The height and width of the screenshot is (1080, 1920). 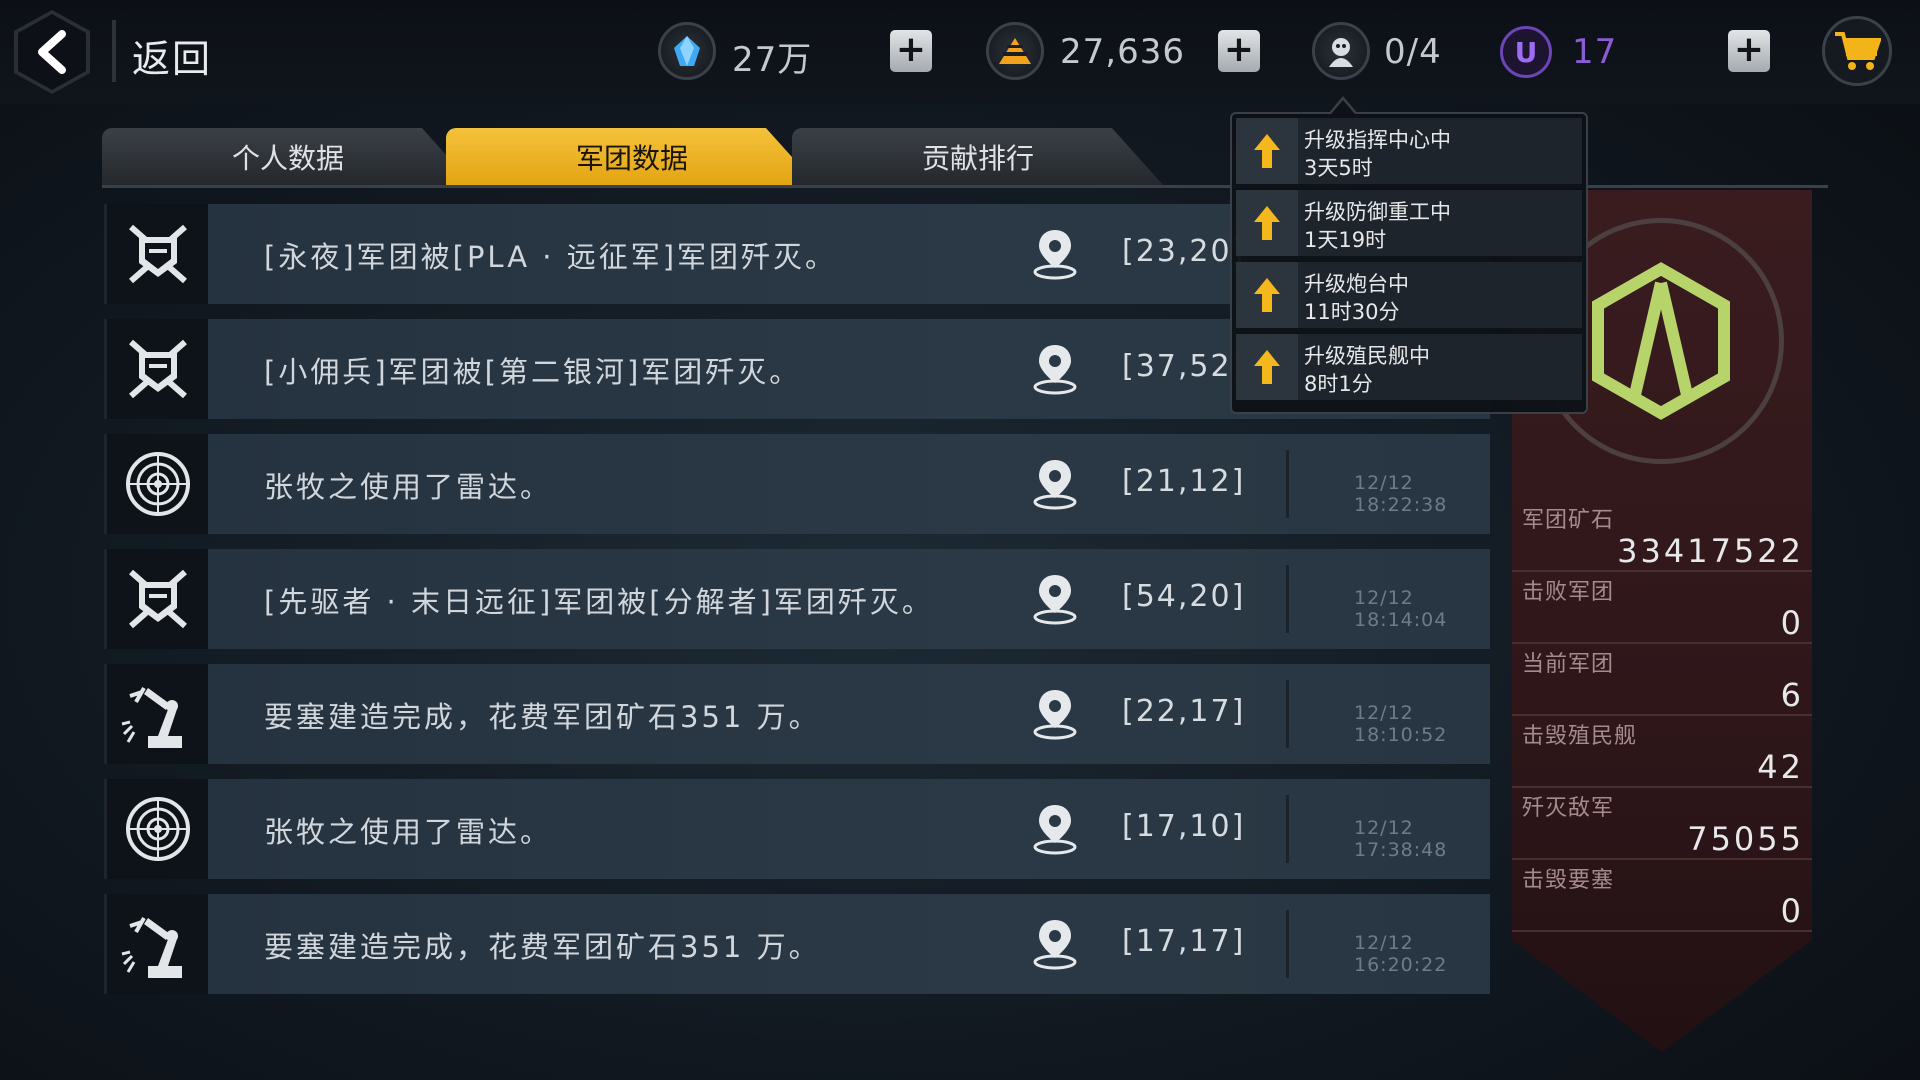 I want to click on upgrade-task: 升级防御重工中 1天19时, so click(x=1409, y=223).